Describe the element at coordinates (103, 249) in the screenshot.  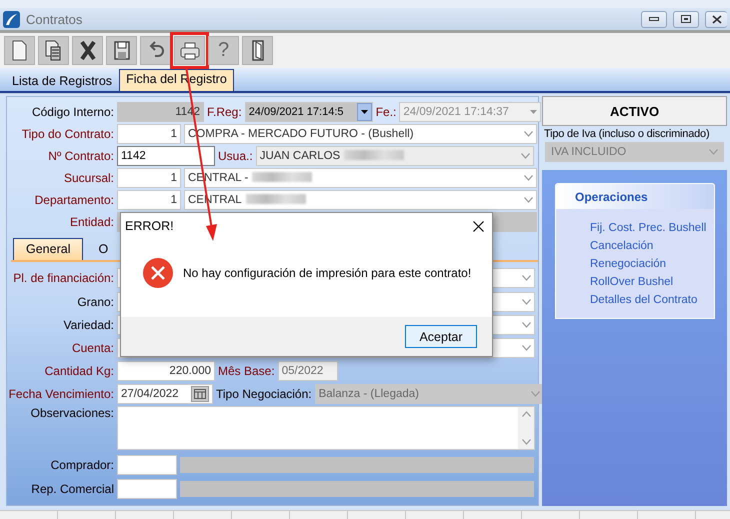
I see `tab: O` at that location.